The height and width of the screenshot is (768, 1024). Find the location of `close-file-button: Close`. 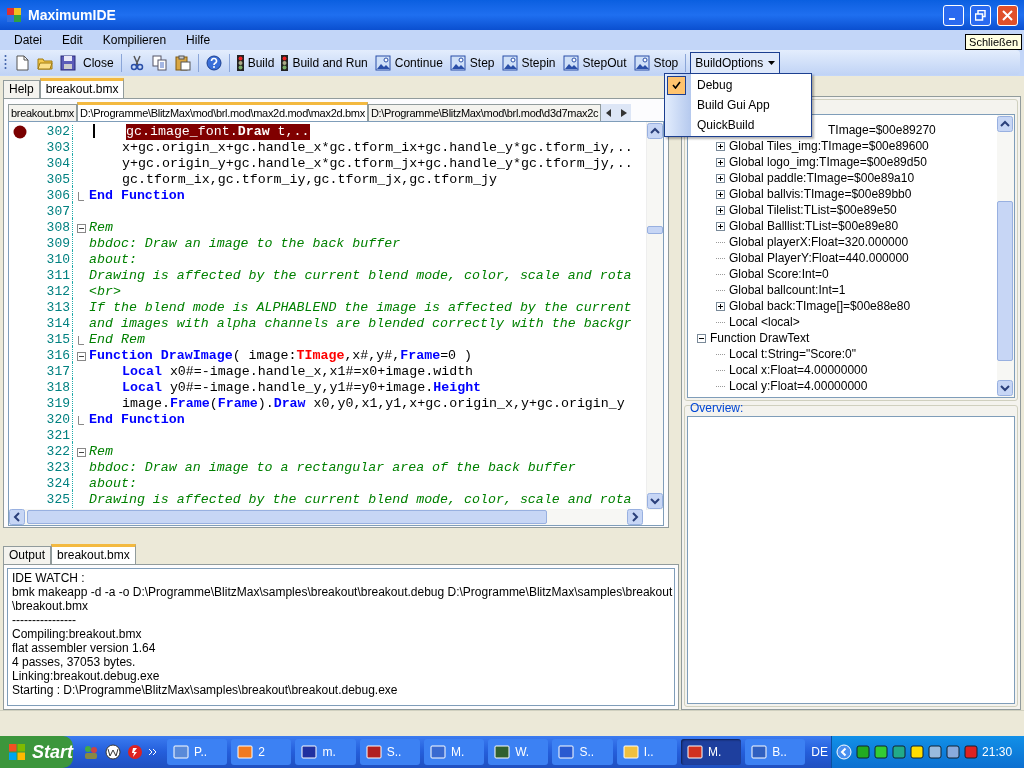

close-file-button: Close is located at coordinates (98, 62).